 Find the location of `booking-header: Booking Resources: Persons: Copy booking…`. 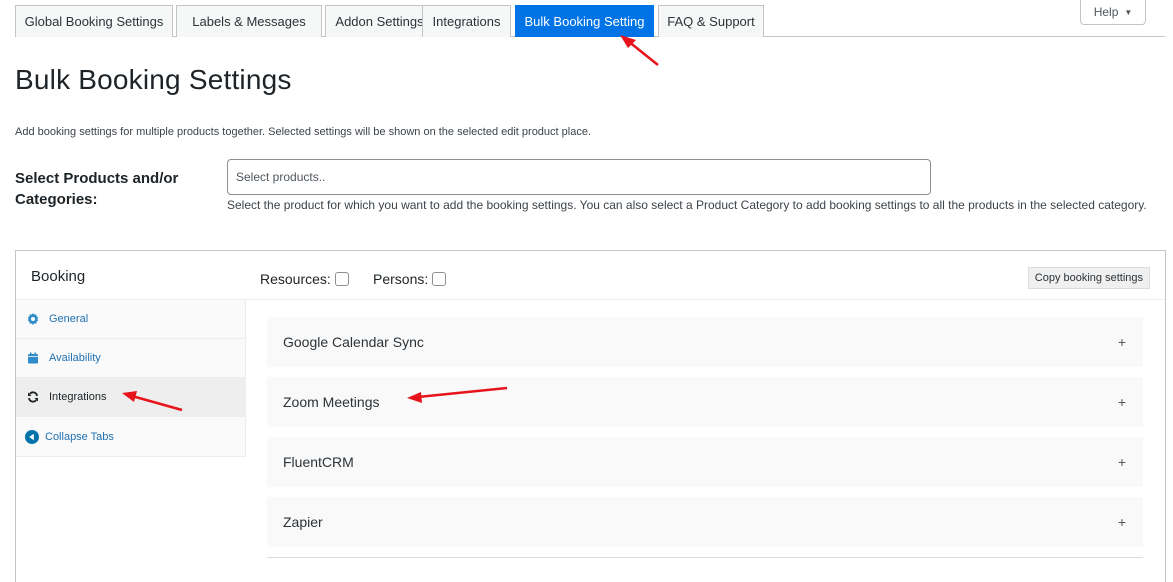

booking-header: Booking Resources: Persons: Copy booking… is located at coordinates (590, 275).